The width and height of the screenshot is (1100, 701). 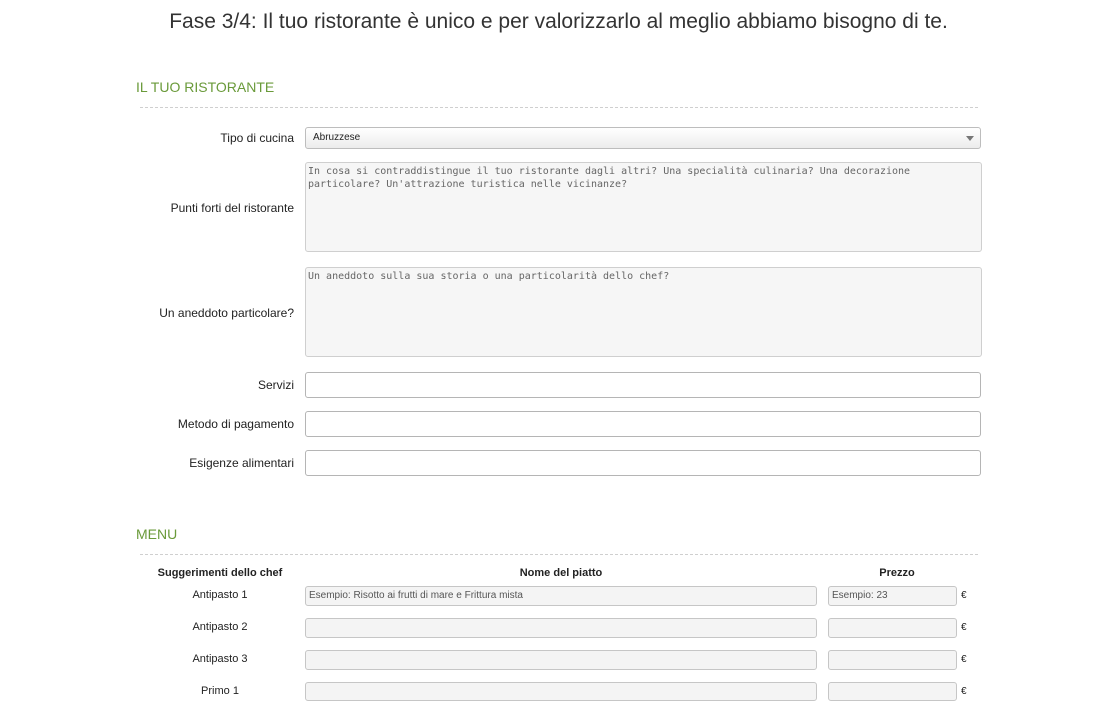 I want to click on services-label: Servizi, so click(x=275, y=385).